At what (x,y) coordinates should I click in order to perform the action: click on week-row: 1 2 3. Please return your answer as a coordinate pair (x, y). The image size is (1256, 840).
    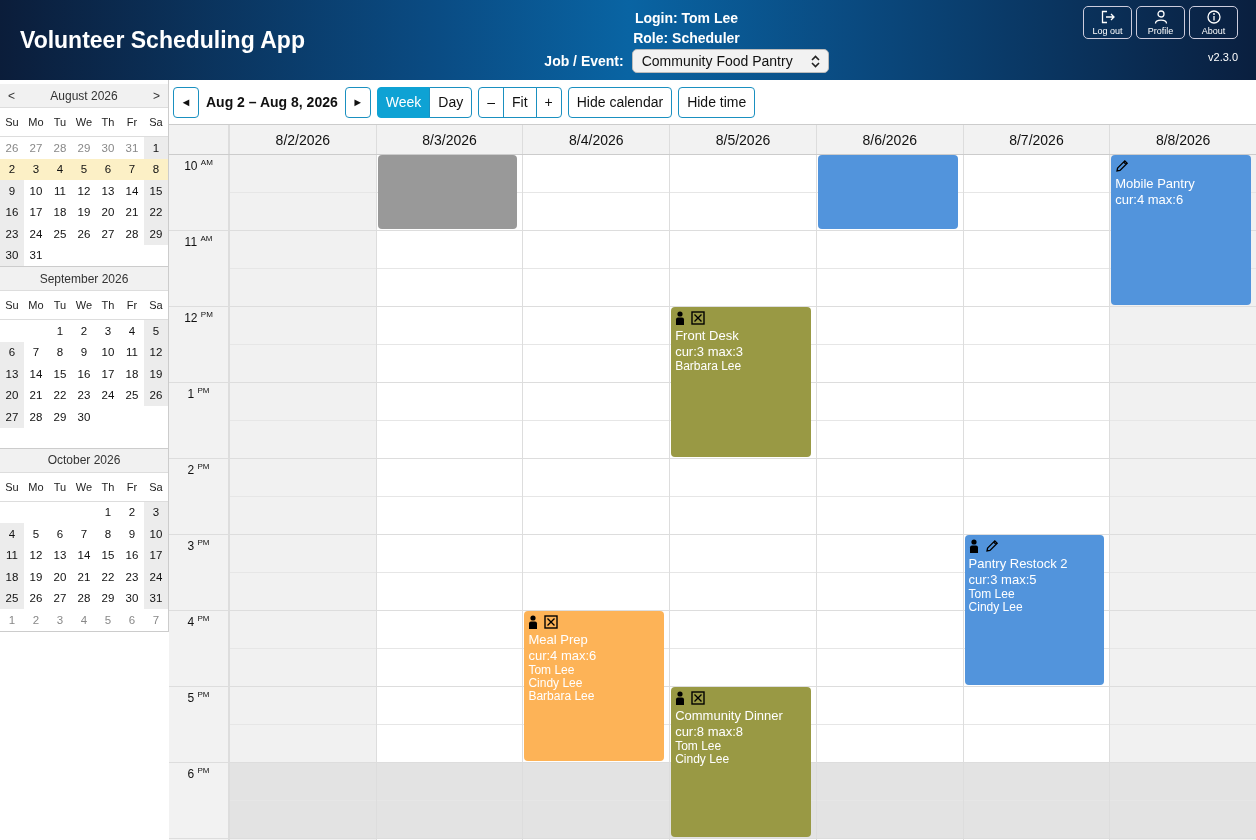
    Looking at the image, I should click on (84, 512).